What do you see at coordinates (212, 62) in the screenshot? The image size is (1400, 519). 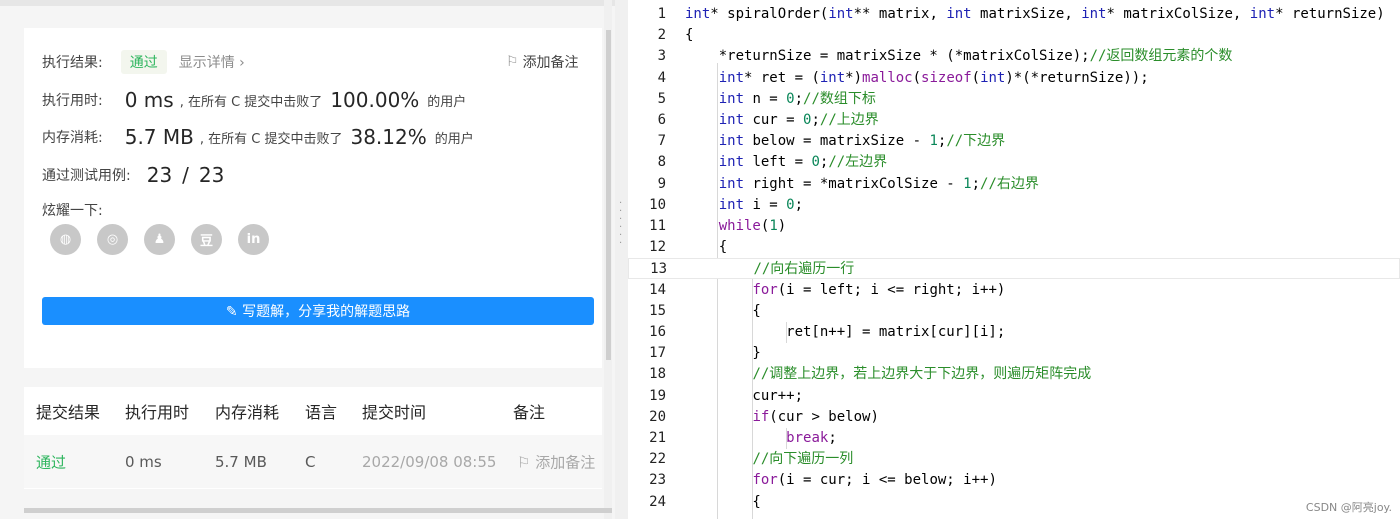 I see `show-details-link: 显示详情 ›` at bounding box center [212, 62].